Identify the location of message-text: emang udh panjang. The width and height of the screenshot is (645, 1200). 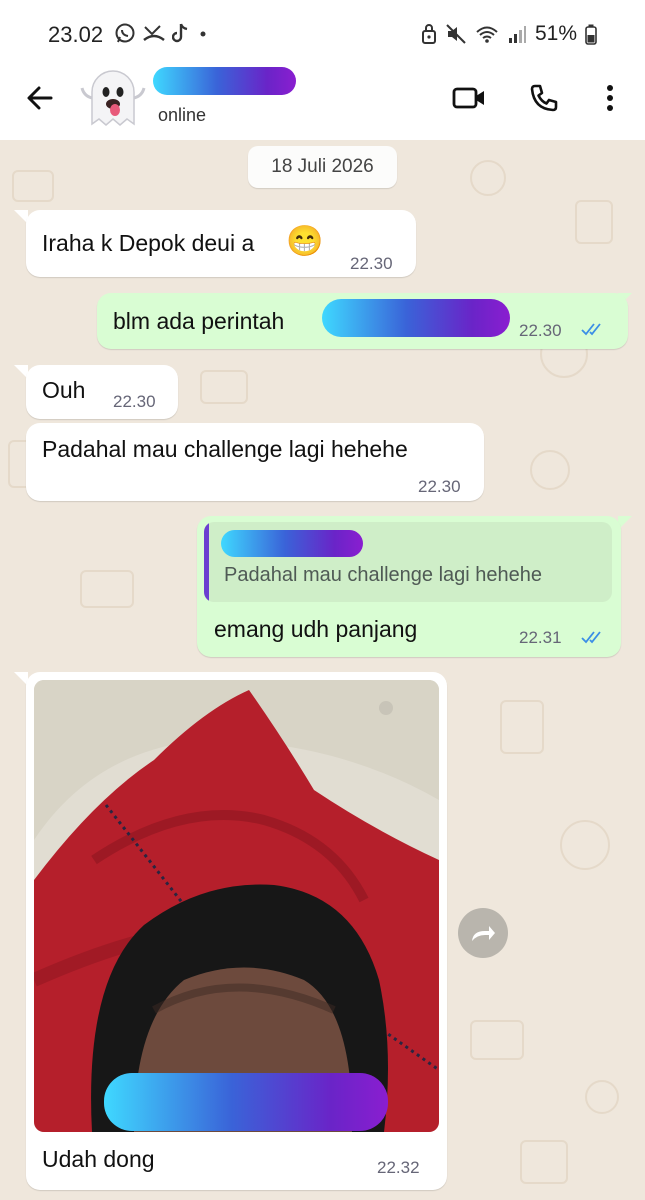
(316, 629).